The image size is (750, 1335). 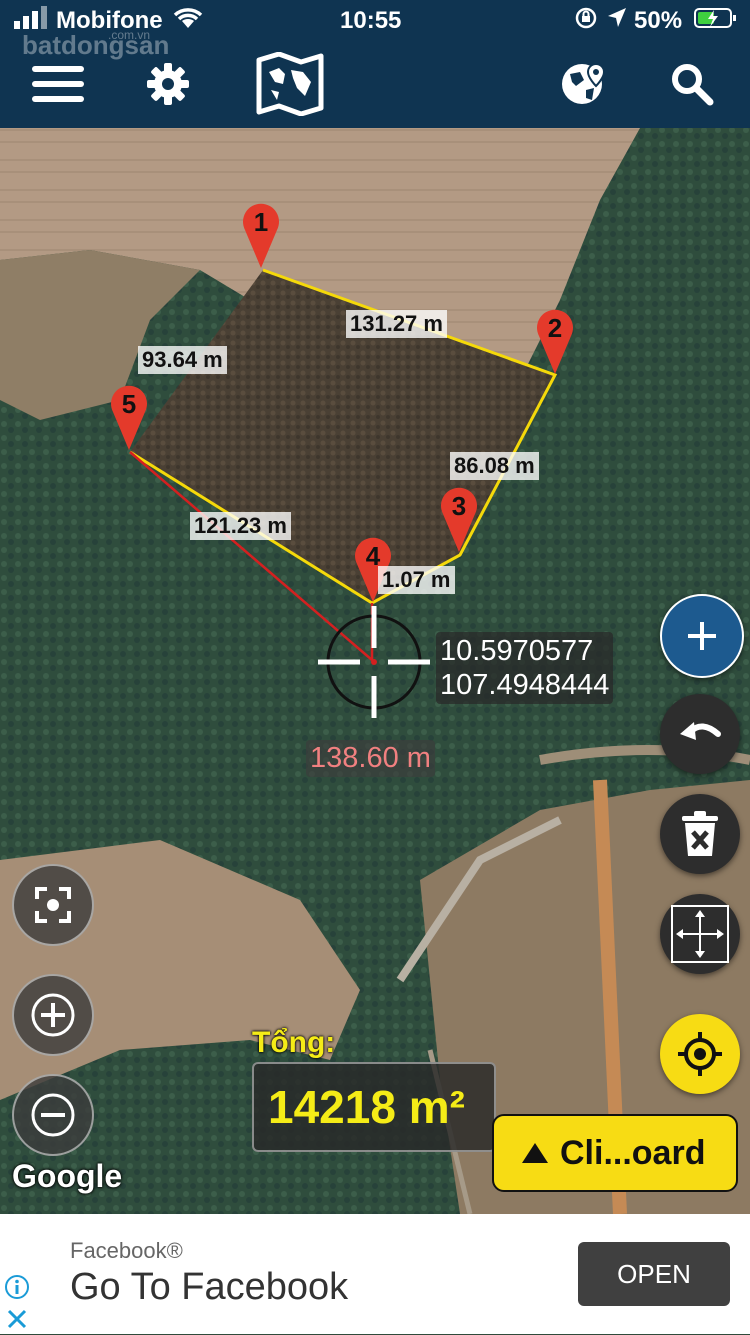 I want to click on clipboard-button: Cli...oard, so click(x=615, y=1153).